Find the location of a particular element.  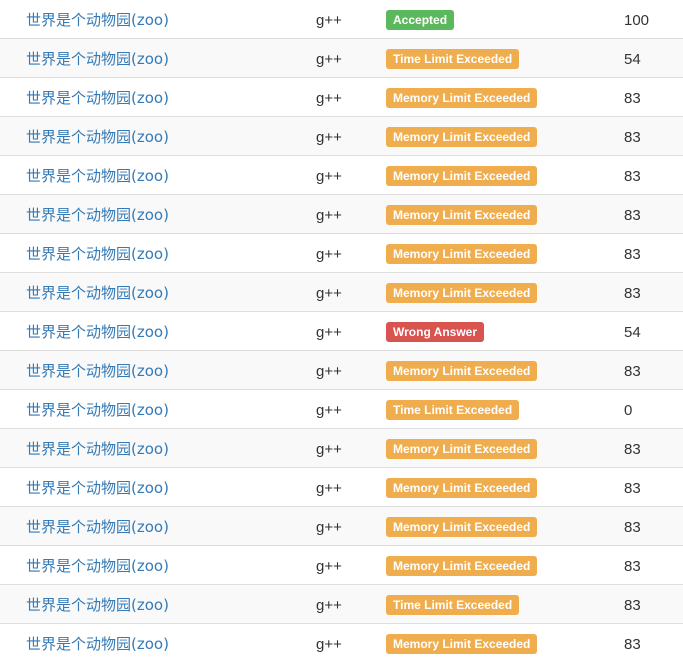

score-cell: 0 is located at coordinates (653, 409).